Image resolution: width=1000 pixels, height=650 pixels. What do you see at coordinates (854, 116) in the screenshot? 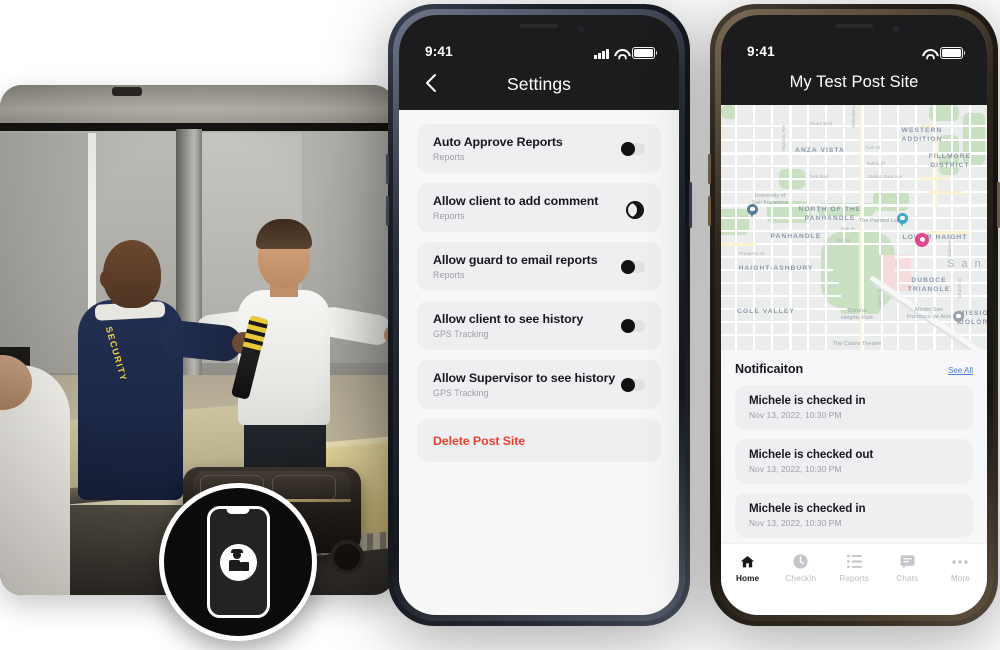
I see `map-street-label: Divisadero St` at bounding box center [854, 116].